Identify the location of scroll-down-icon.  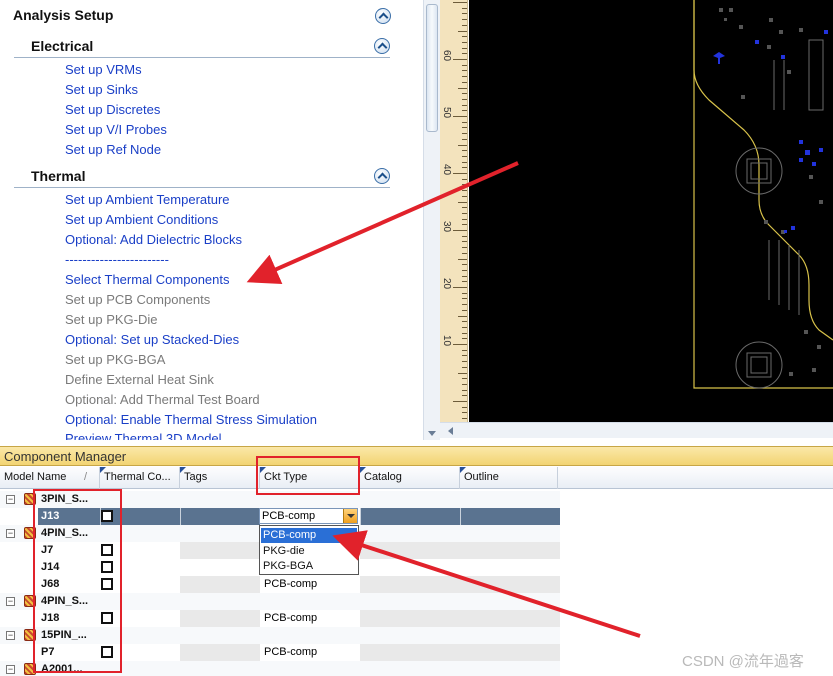
(432, 433).